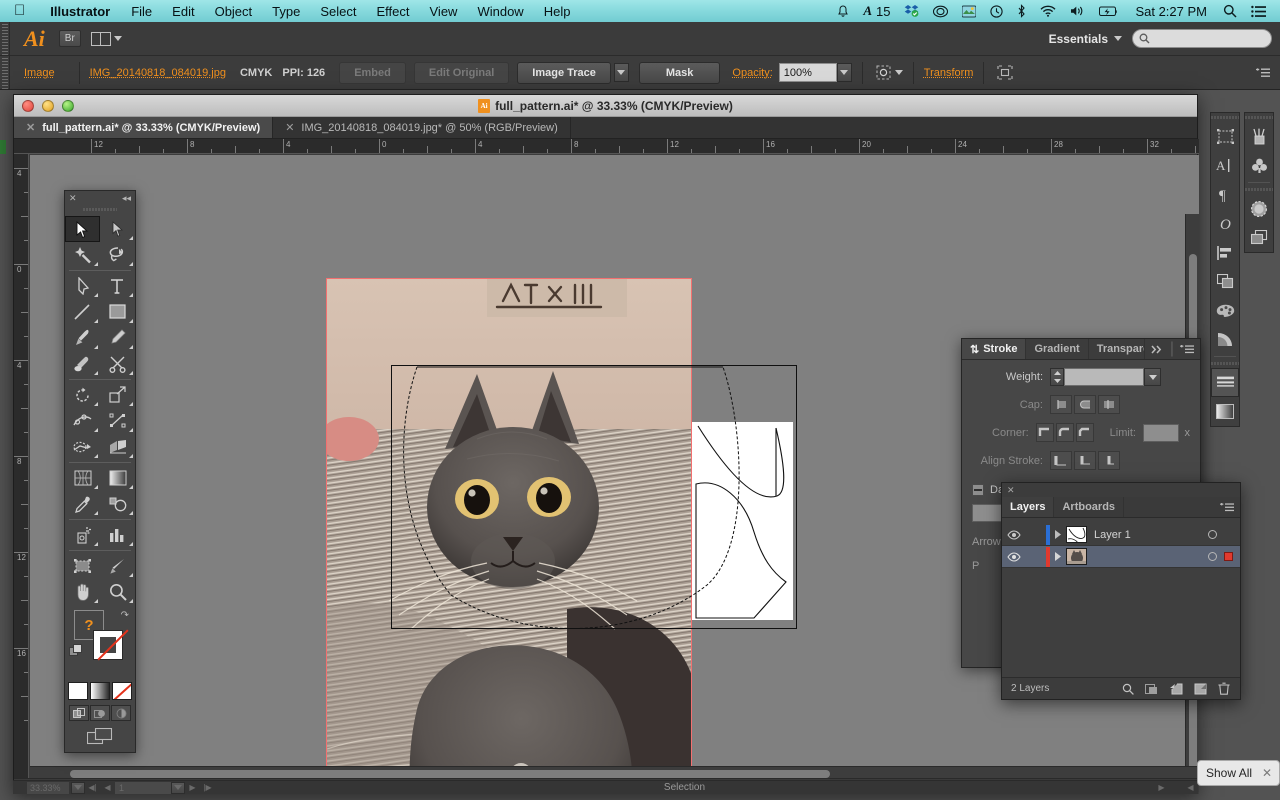 The height and width of the screenshot is (800, 1280). Describe the element at coordinates (1225, 223) in the screenshot. I see `glyphs-icon: O` at that location.